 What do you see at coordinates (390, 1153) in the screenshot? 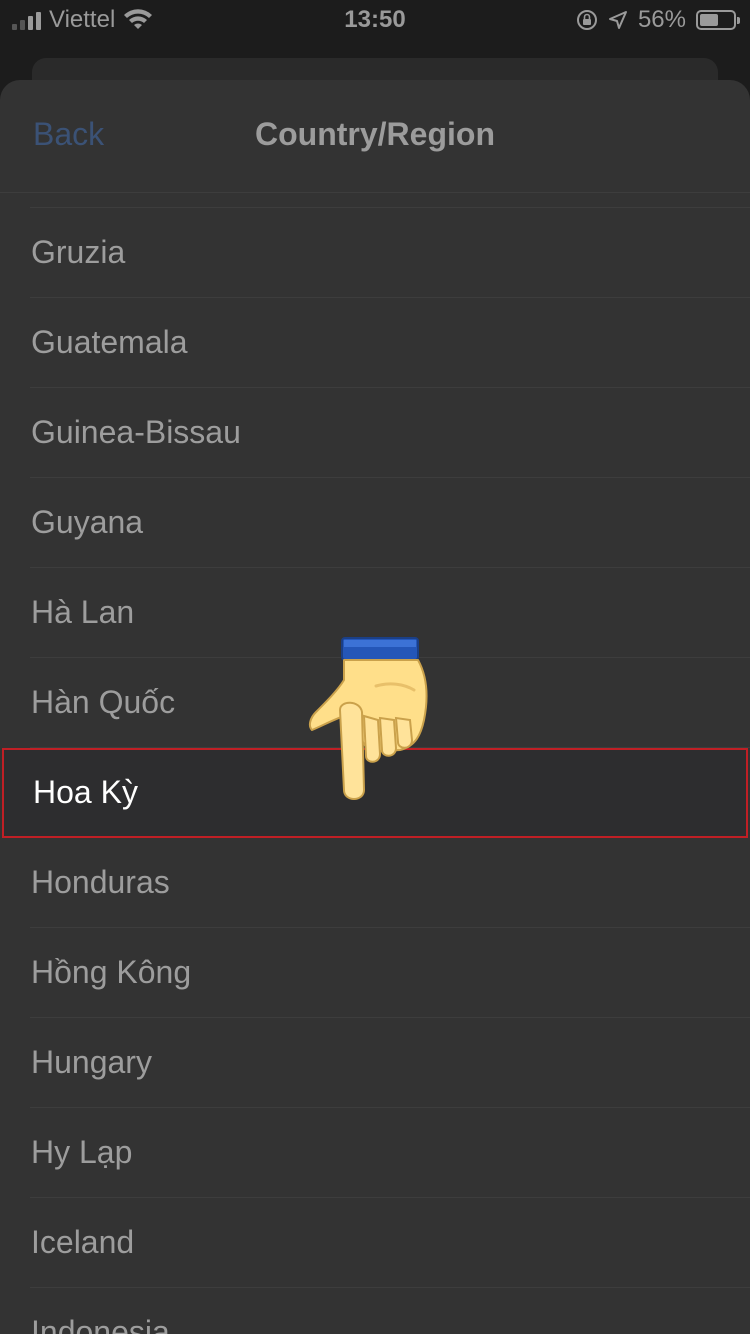
I see `list-item: Hy Lạp` at bounding box center [390, 1153].